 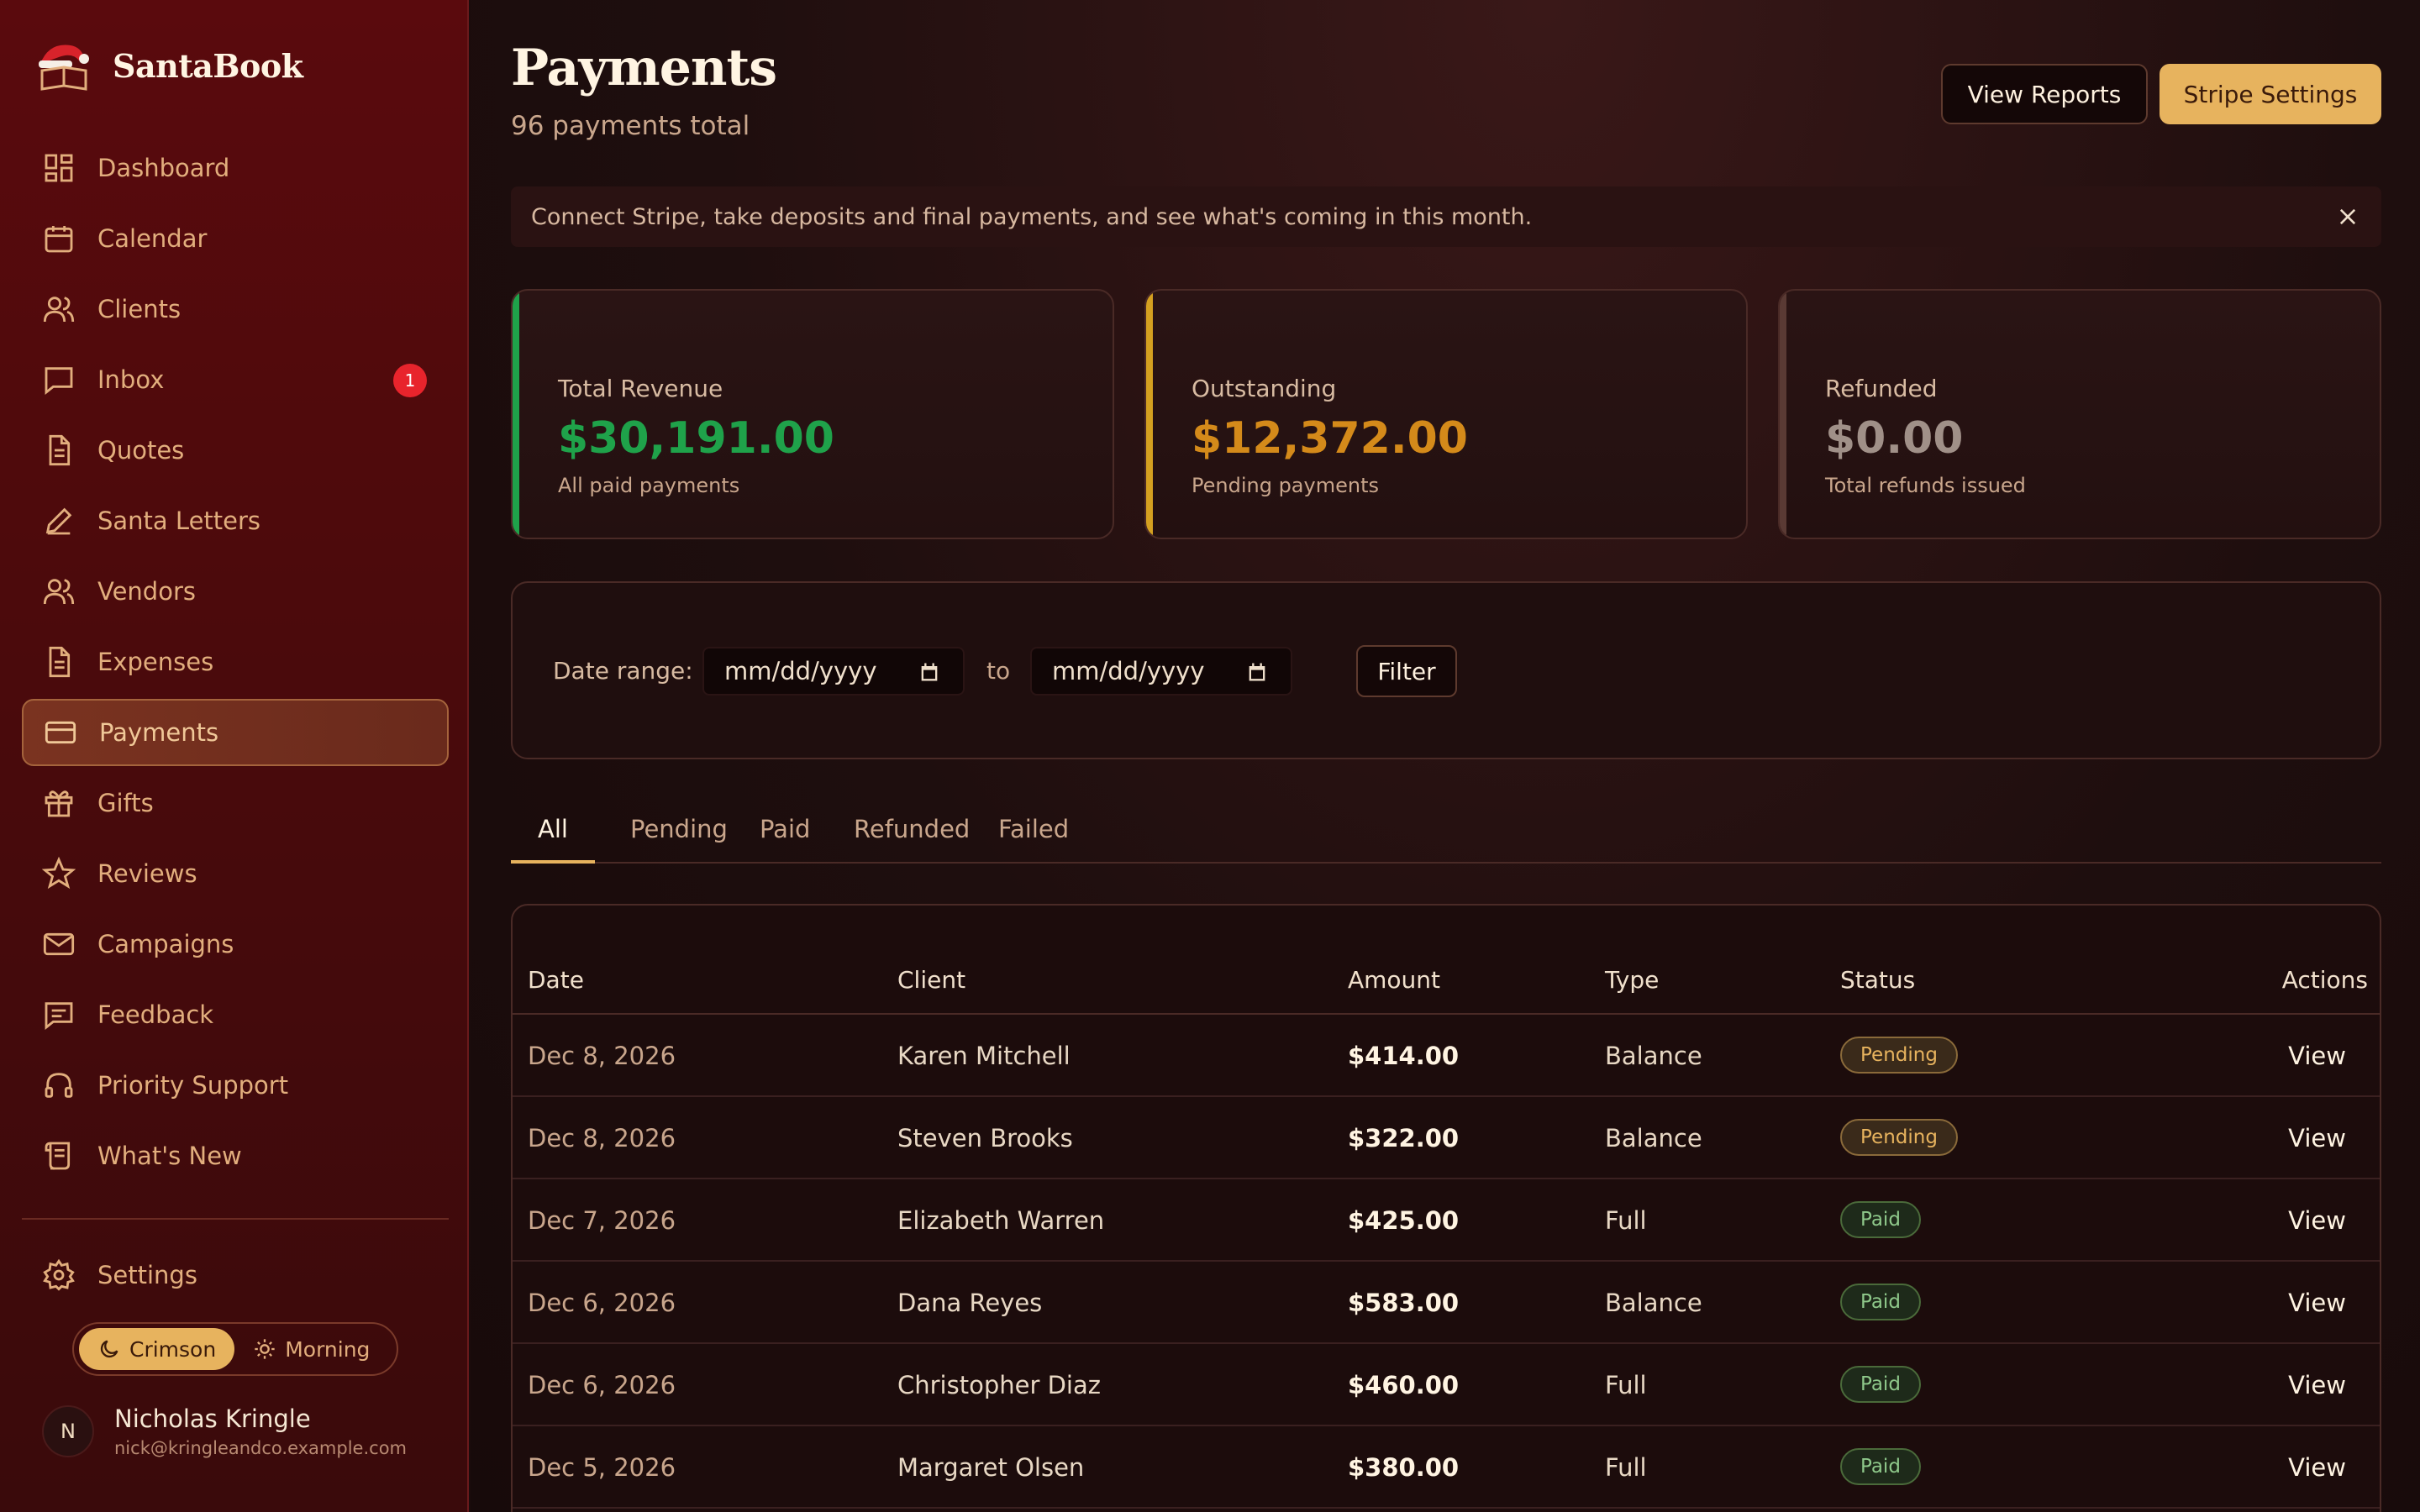 What do you see at coordinates (235, 450) in the screenshot?
I see `sidebar-item-quotes: Quotes` at bounding box center [235, 450].